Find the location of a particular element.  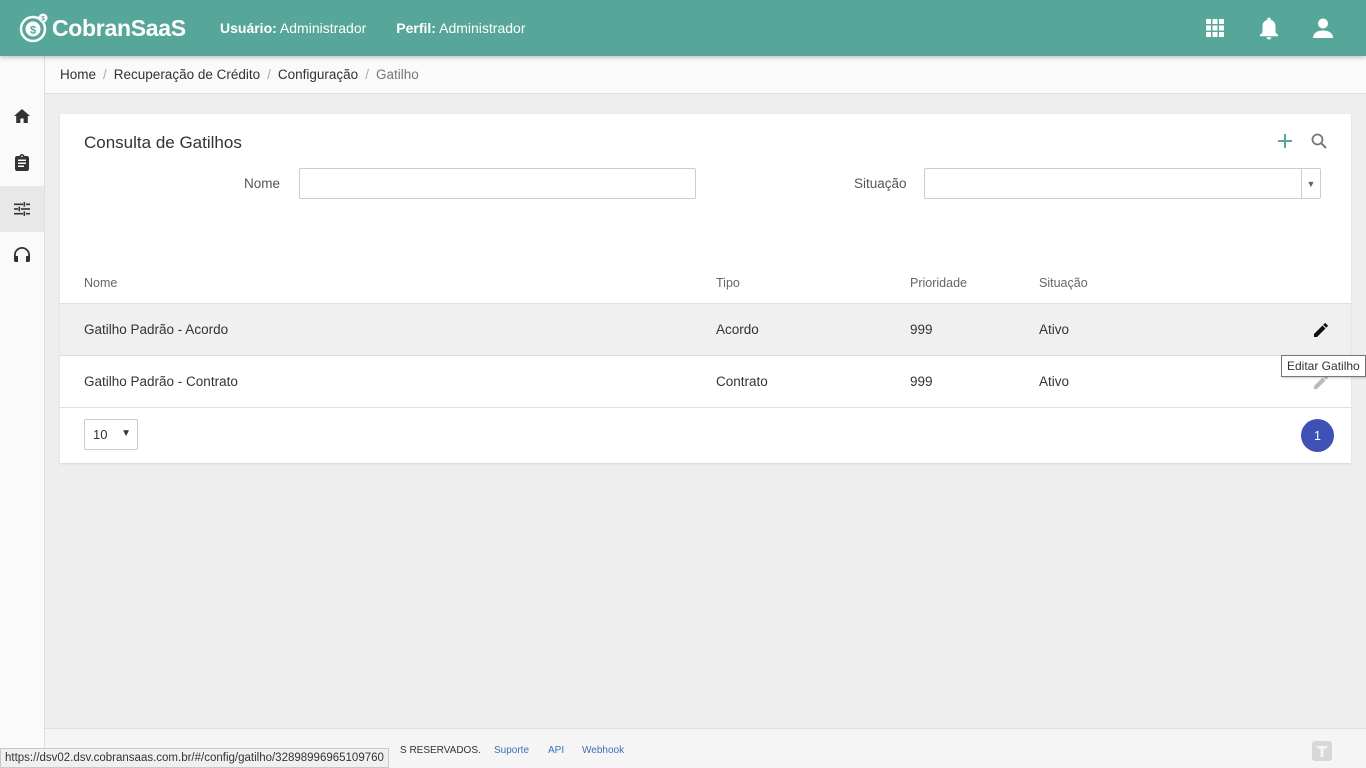

page-title: Consulta de Gatilhos is located at coordinates (163, 142).